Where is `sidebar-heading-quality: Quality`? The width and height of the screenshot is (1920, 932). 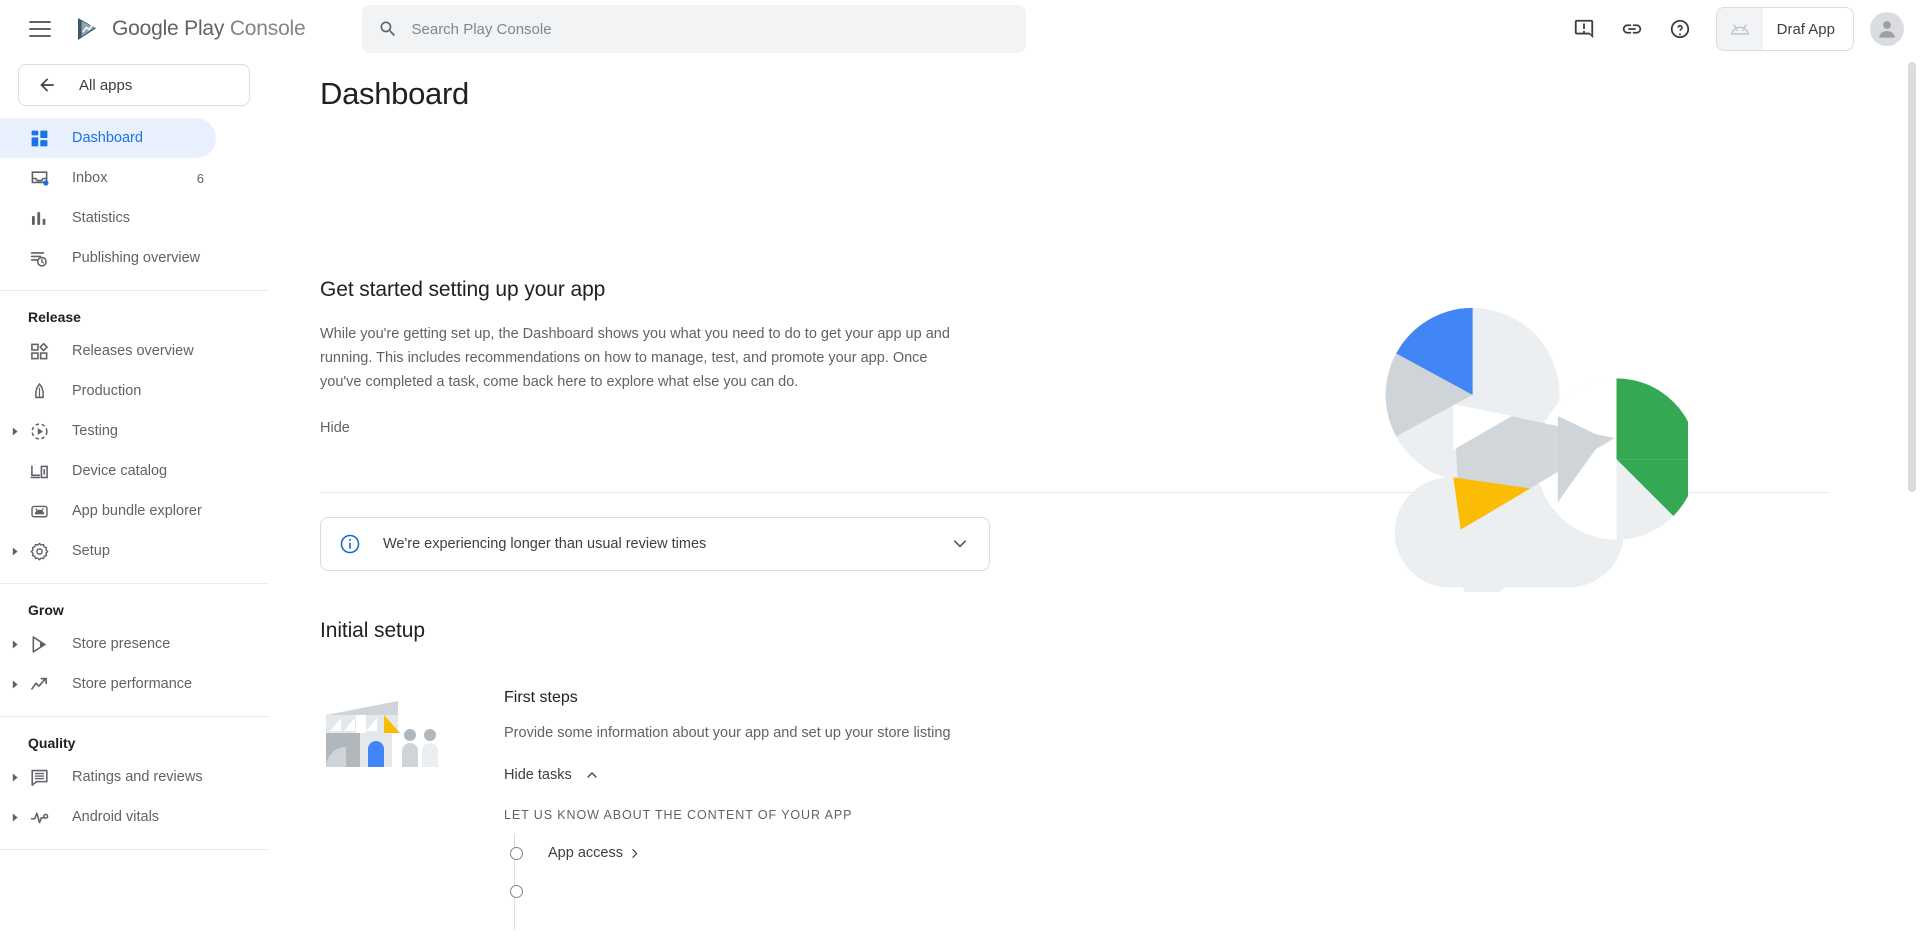
sidebar-heading-quality: Quality is located at coordinates (52, 743).